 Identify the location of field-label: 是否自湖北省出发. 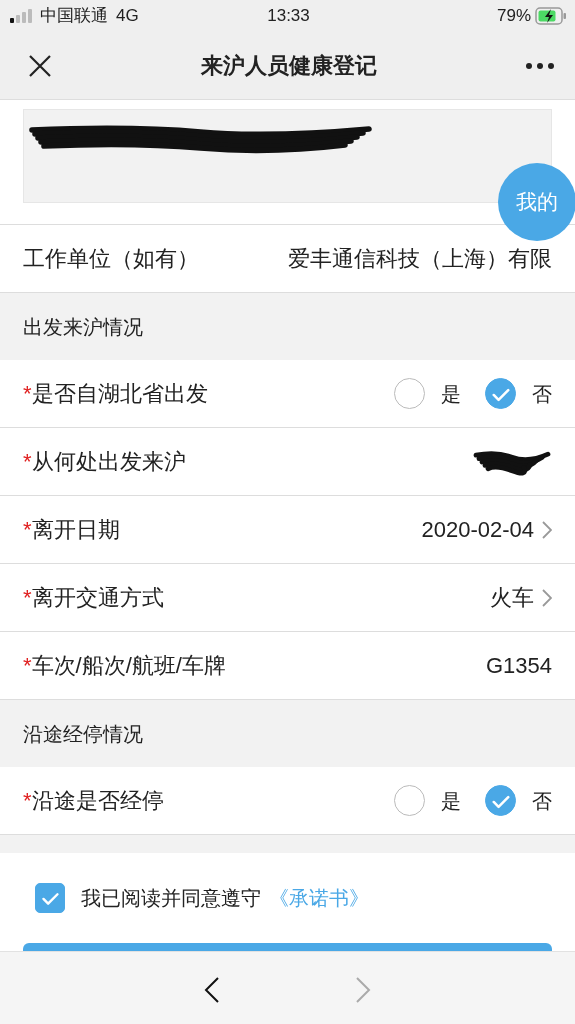
(119, 394).